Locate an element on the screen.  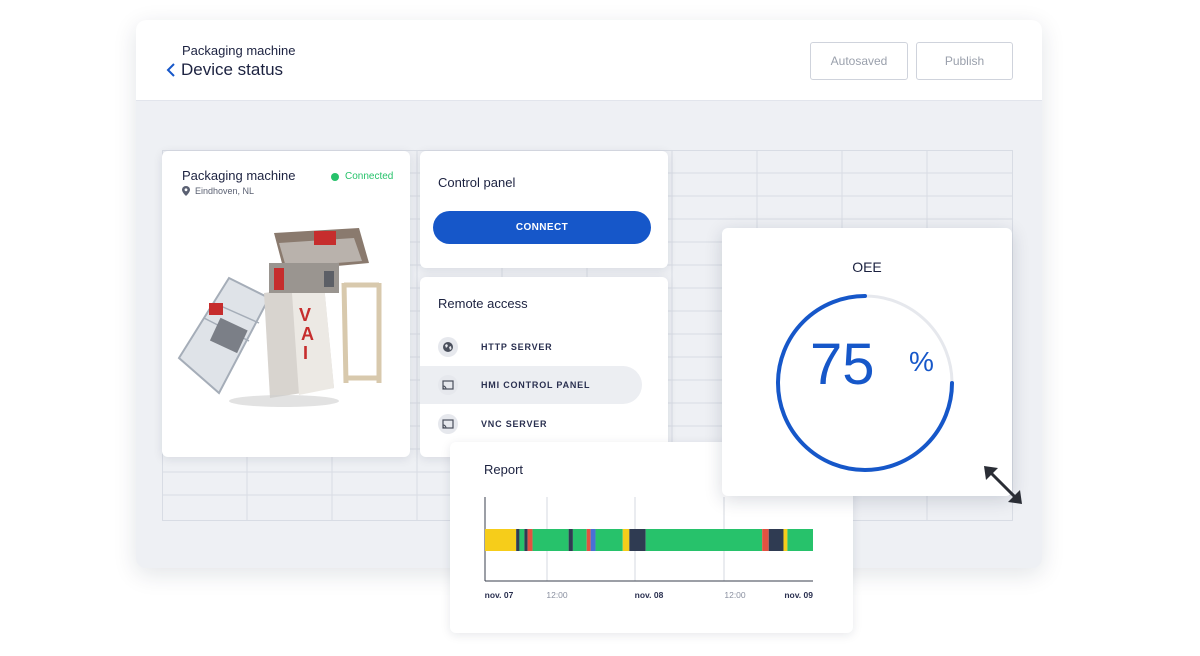
autosaved-button: Autosaved is located at coordinates (859, 61).